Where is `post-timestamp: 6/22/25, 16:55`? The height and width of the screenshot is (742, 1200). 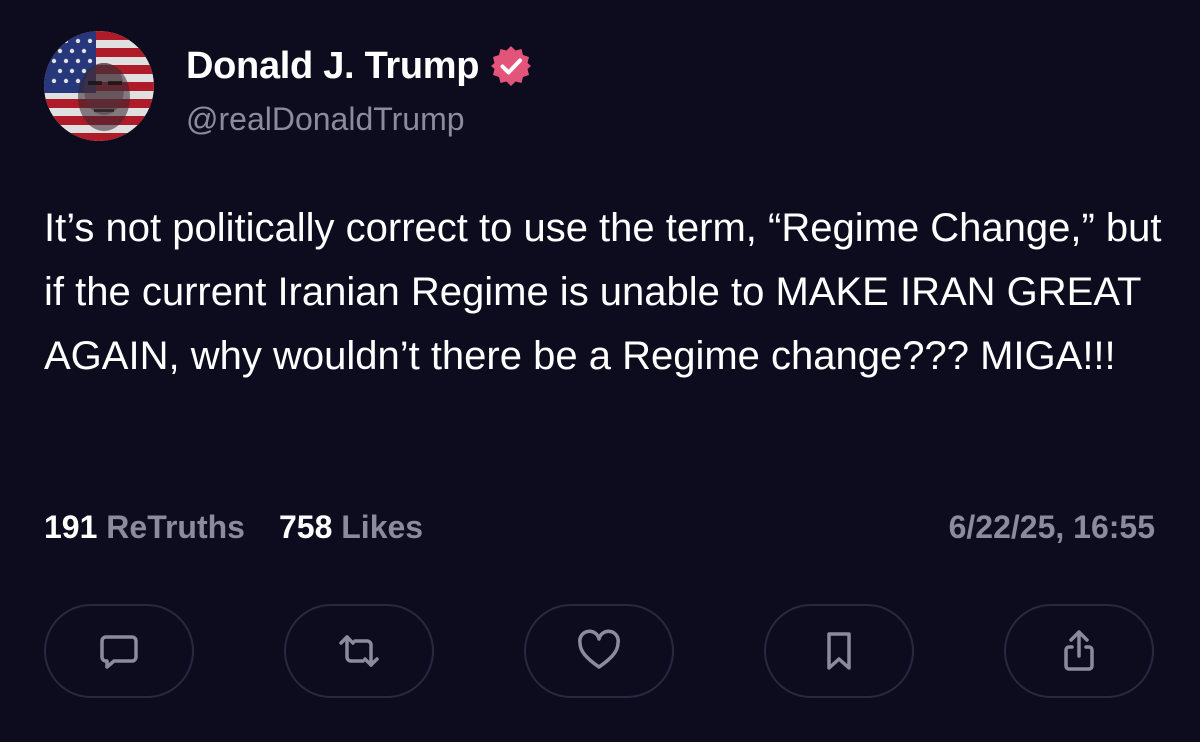 post-timestamp: 6/22/25, 16:55 is located at coordinates (1052, 527).